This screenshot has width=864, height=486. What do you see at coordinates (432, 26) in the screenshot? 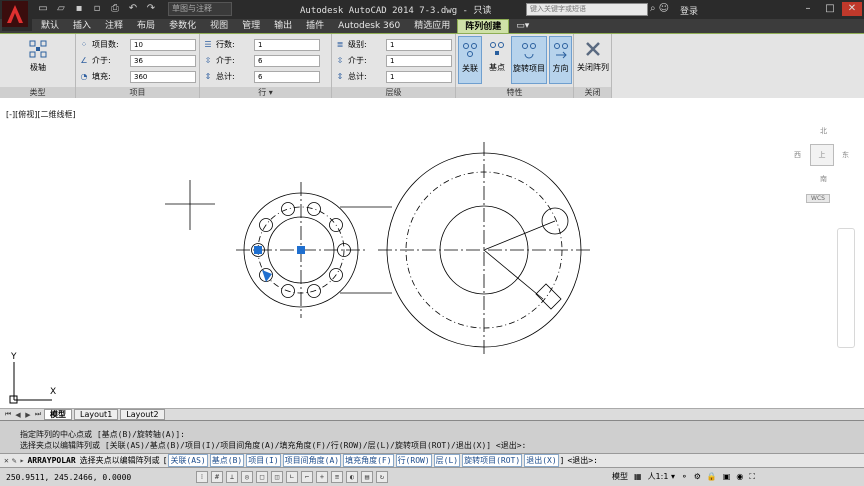
I see `tab-featured-apps: 精选应用` at bounding box center [432, 26].